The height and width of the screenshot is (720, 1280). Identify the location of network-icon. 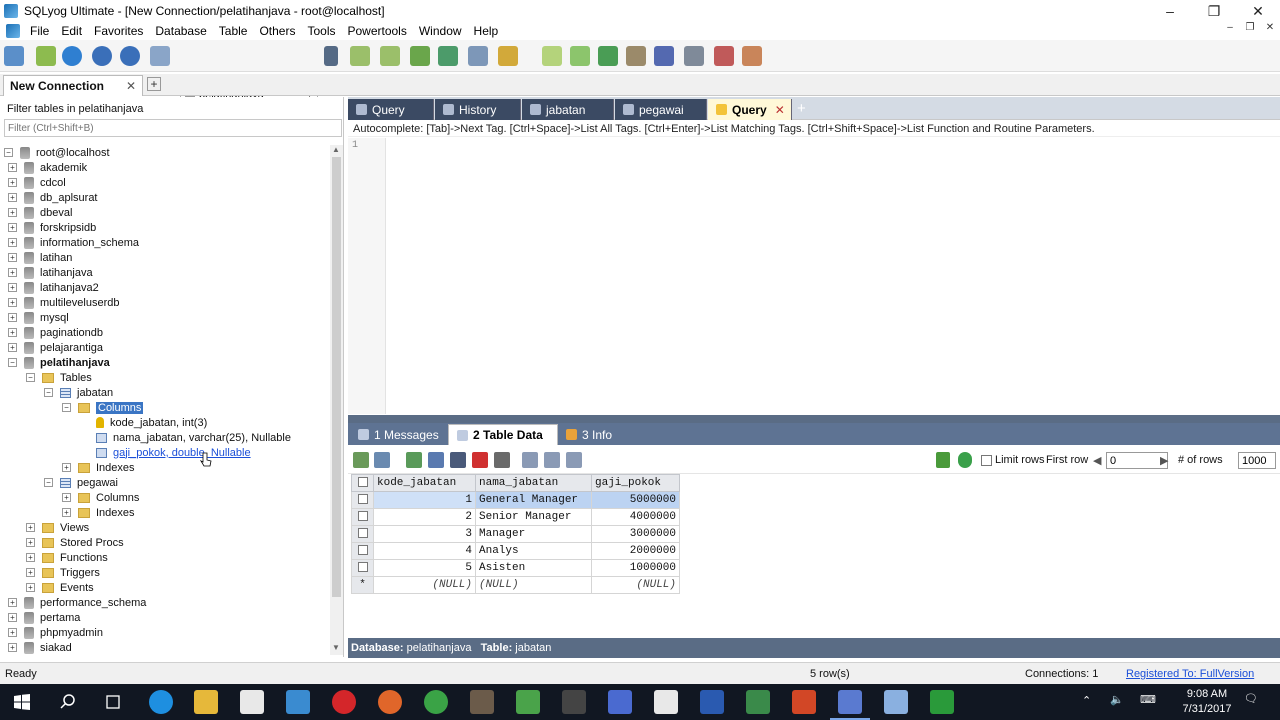
(298, 702).